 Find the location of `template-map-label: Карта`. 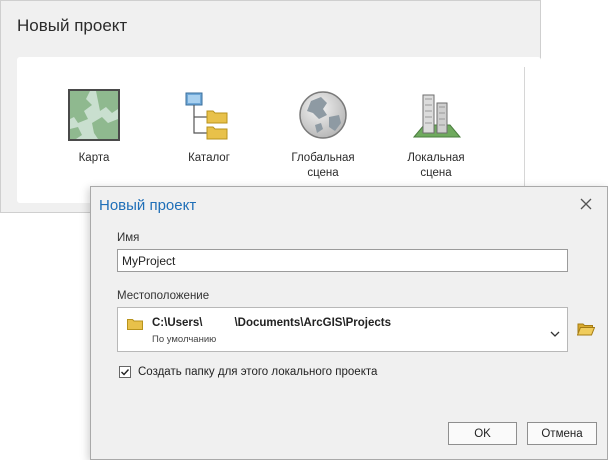

template-map-label: Карта is located at coordinates (94, 158).